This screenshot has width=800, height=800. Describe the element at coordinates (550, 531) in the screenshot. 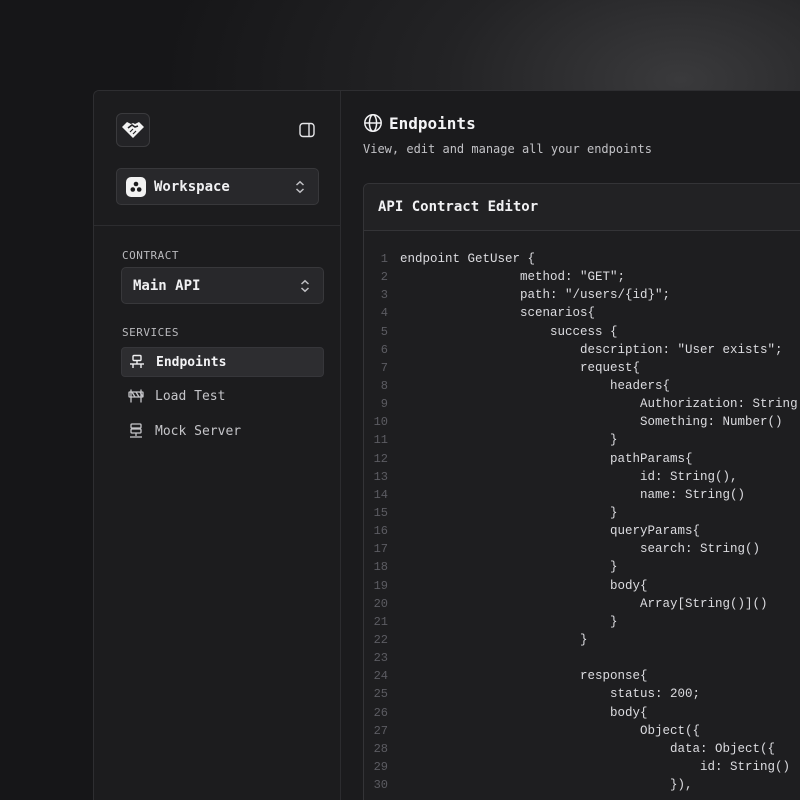

I see `code-text: queryParams{` at that location.